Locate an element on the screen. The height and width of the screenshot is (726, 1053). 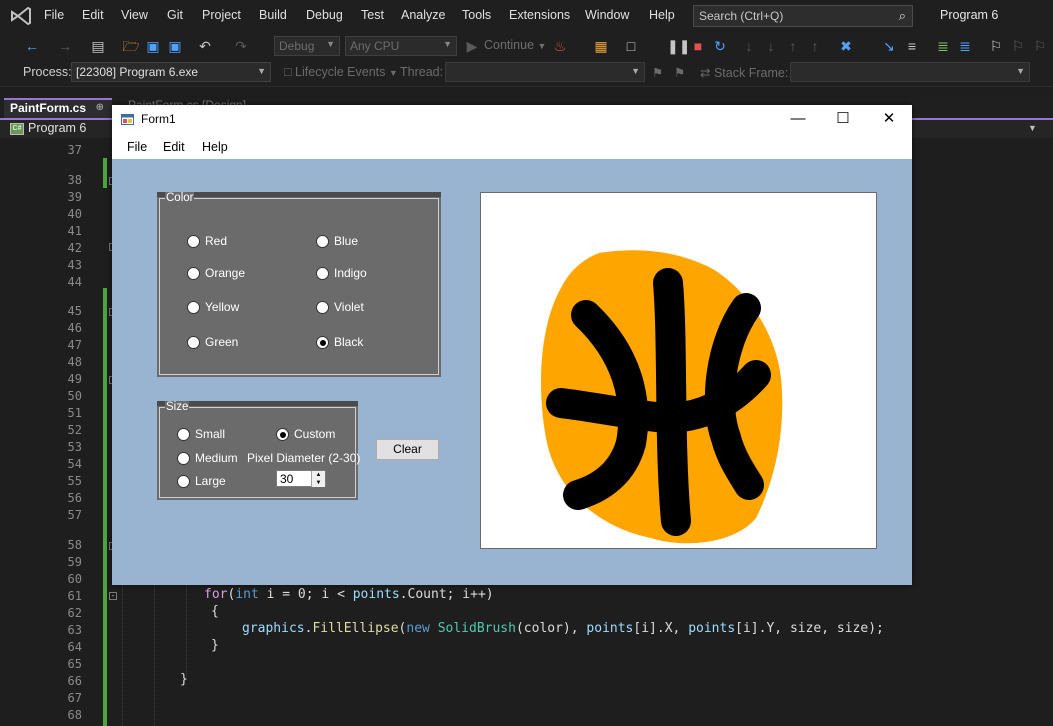
menu-project: Project is located at coordinates (221, 15).